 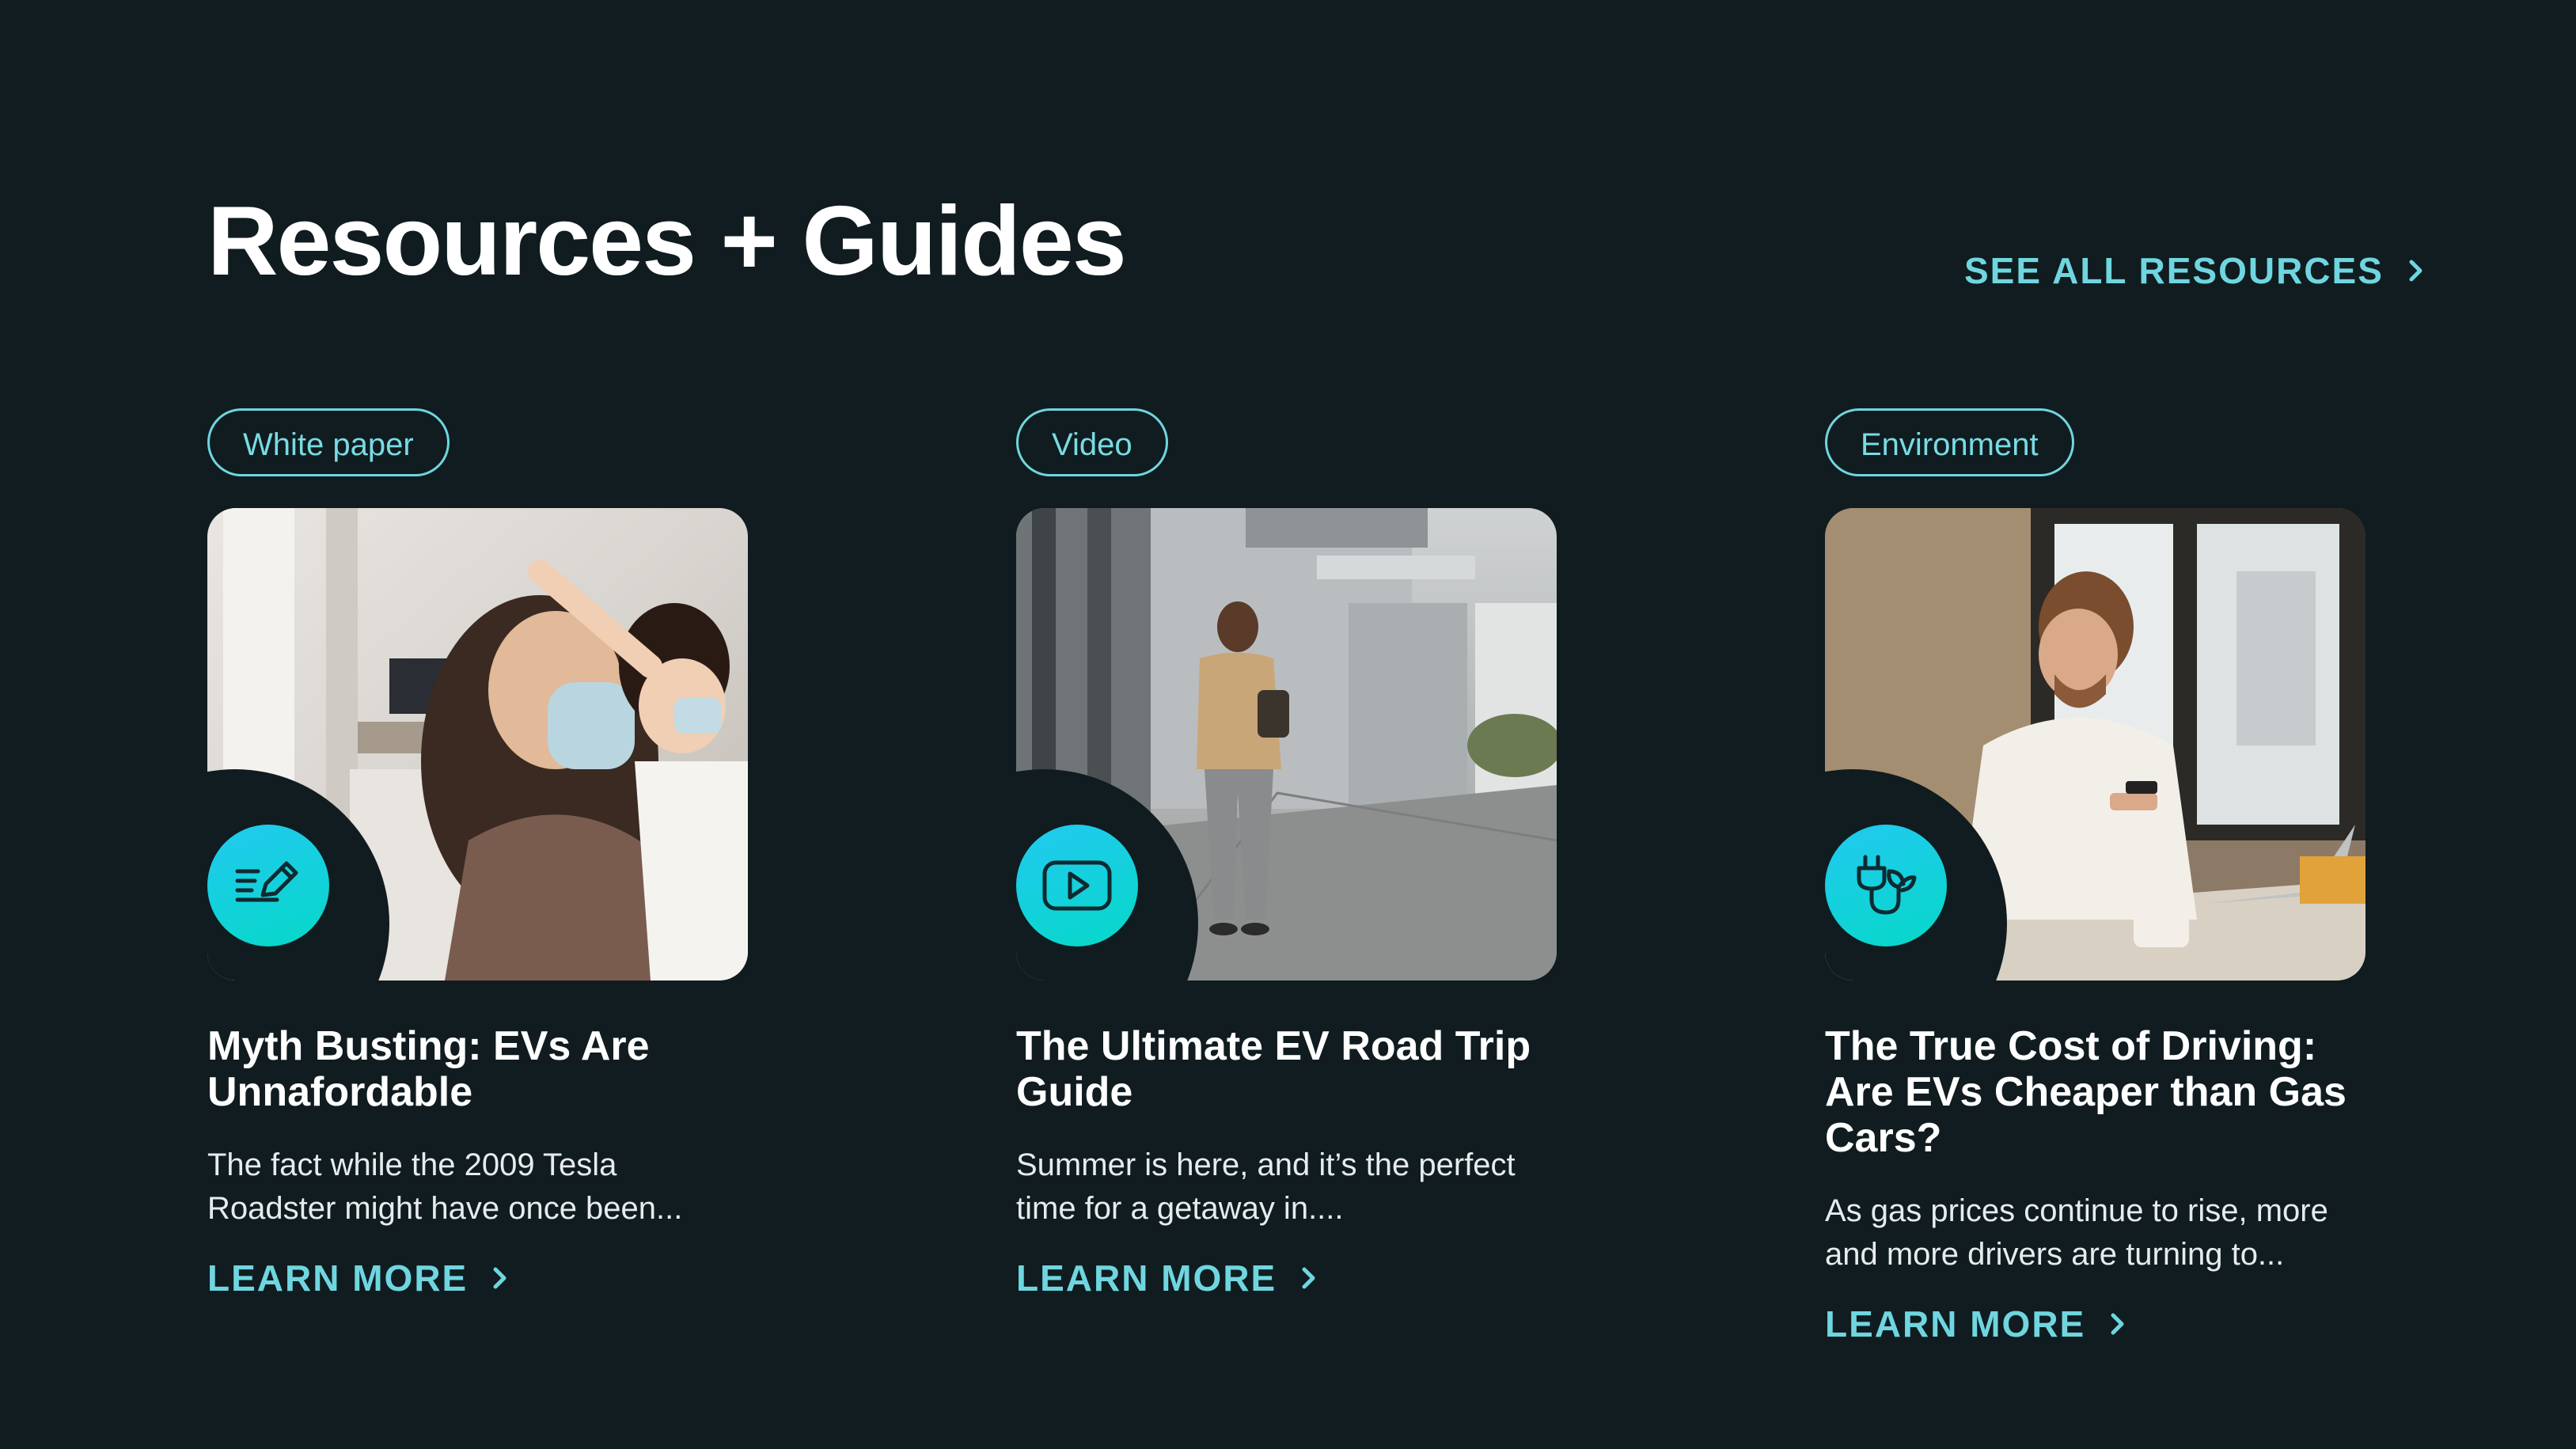 I want to click on see-all-label: SEE ALL RESOURCES, so click(x=2174, y=270).